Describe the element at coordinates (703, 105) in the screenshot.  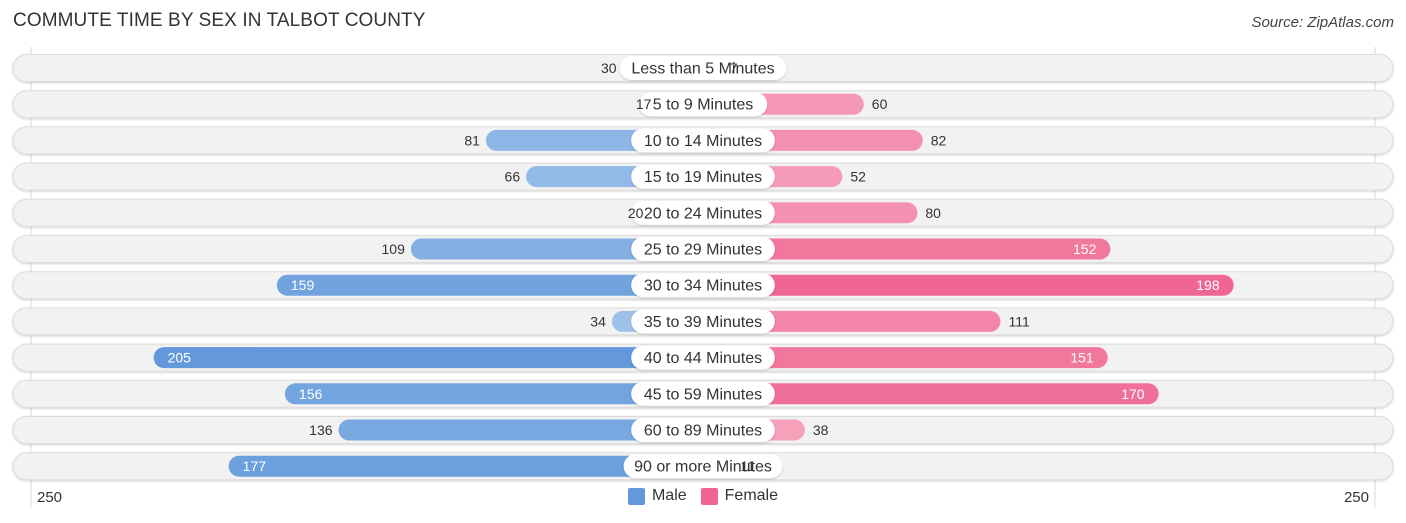
I see `category-label: 5 to 9 Minutes` at that location.